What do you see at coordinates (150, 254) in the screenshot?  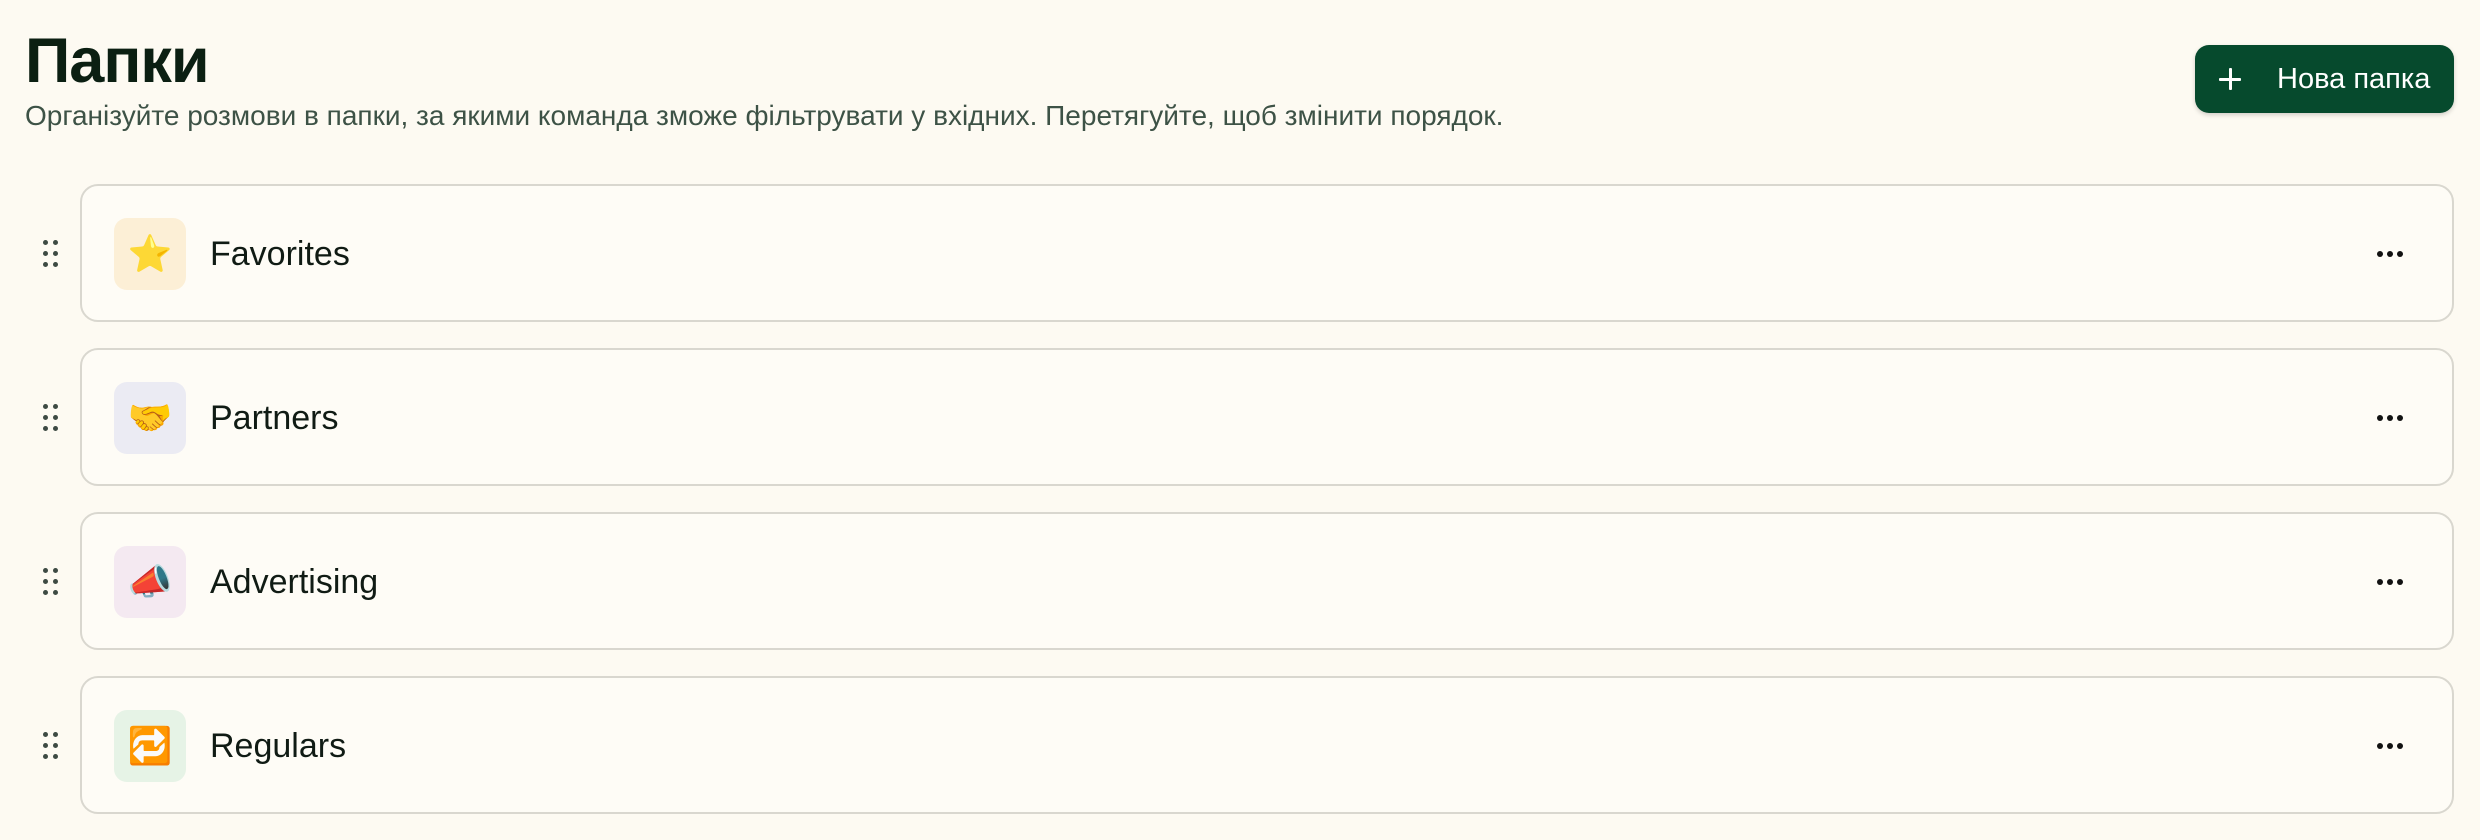 I see `star-icon: ⭐` at bounding box center [150, 254].